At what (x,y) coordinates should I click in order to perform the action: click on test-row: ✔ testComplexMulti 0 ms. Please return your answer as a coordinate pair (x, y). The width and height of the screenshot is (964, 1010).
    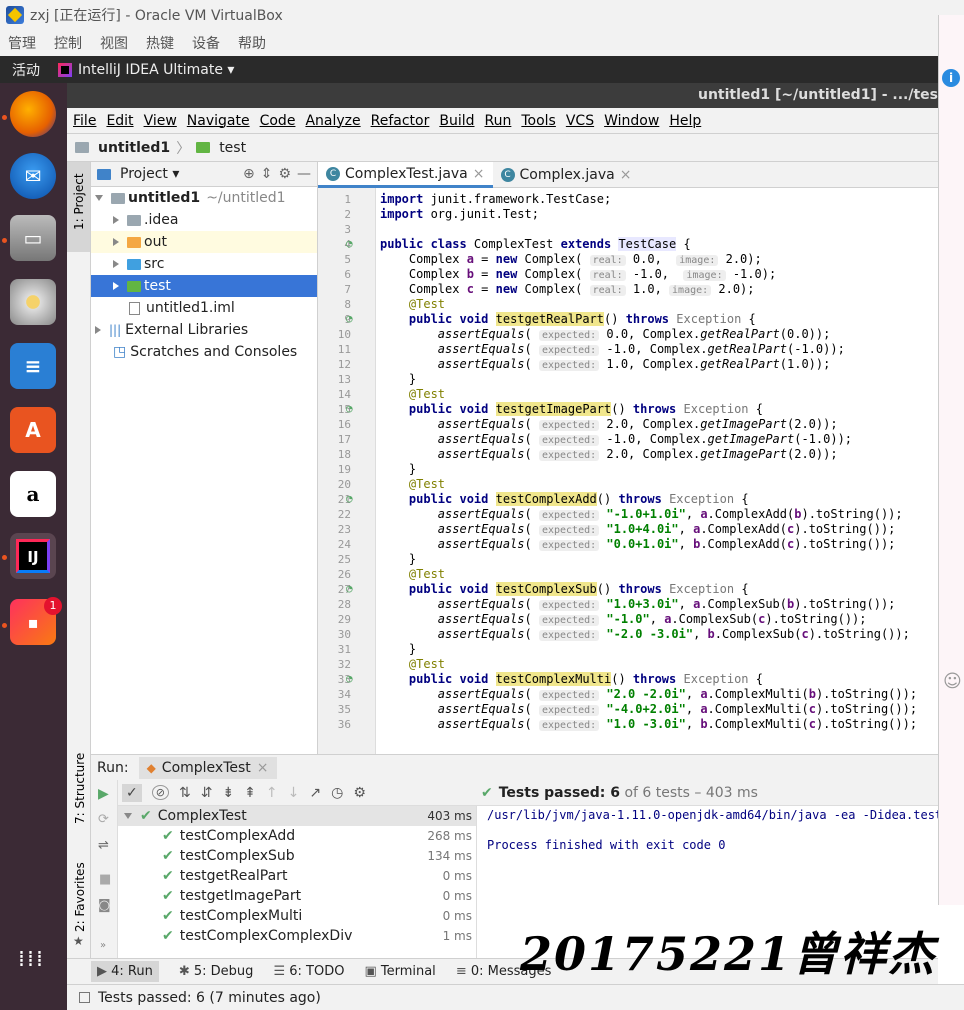
    Looking at the image, I should click on (297, 916).